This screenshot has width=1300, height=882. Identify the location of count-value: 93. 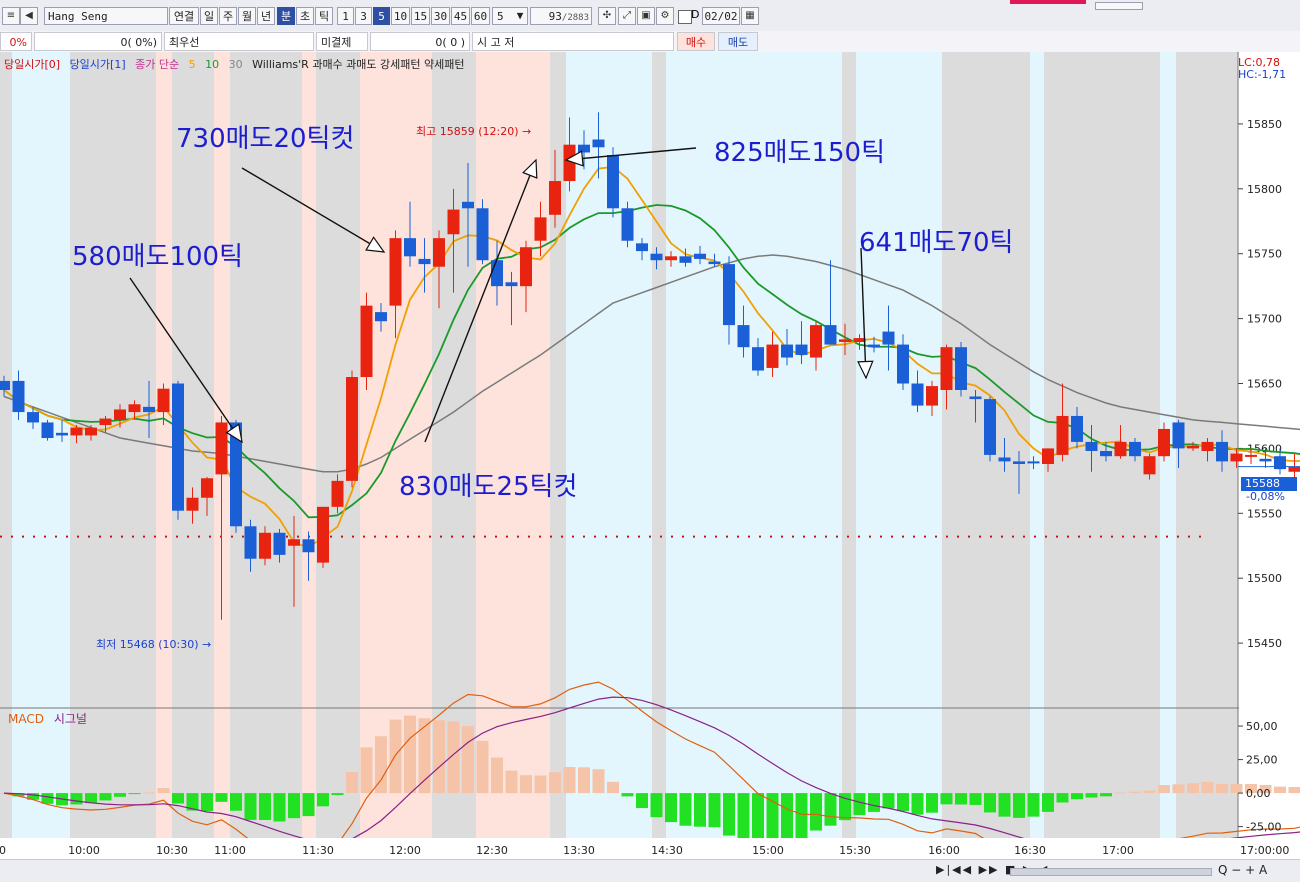
(555, 16).